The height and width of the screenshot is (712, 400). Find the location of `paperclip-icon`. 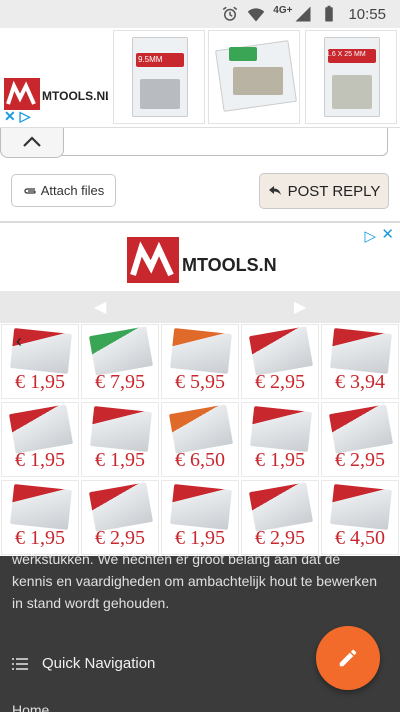

paperclip-icon is located at coordinates (30, 190).